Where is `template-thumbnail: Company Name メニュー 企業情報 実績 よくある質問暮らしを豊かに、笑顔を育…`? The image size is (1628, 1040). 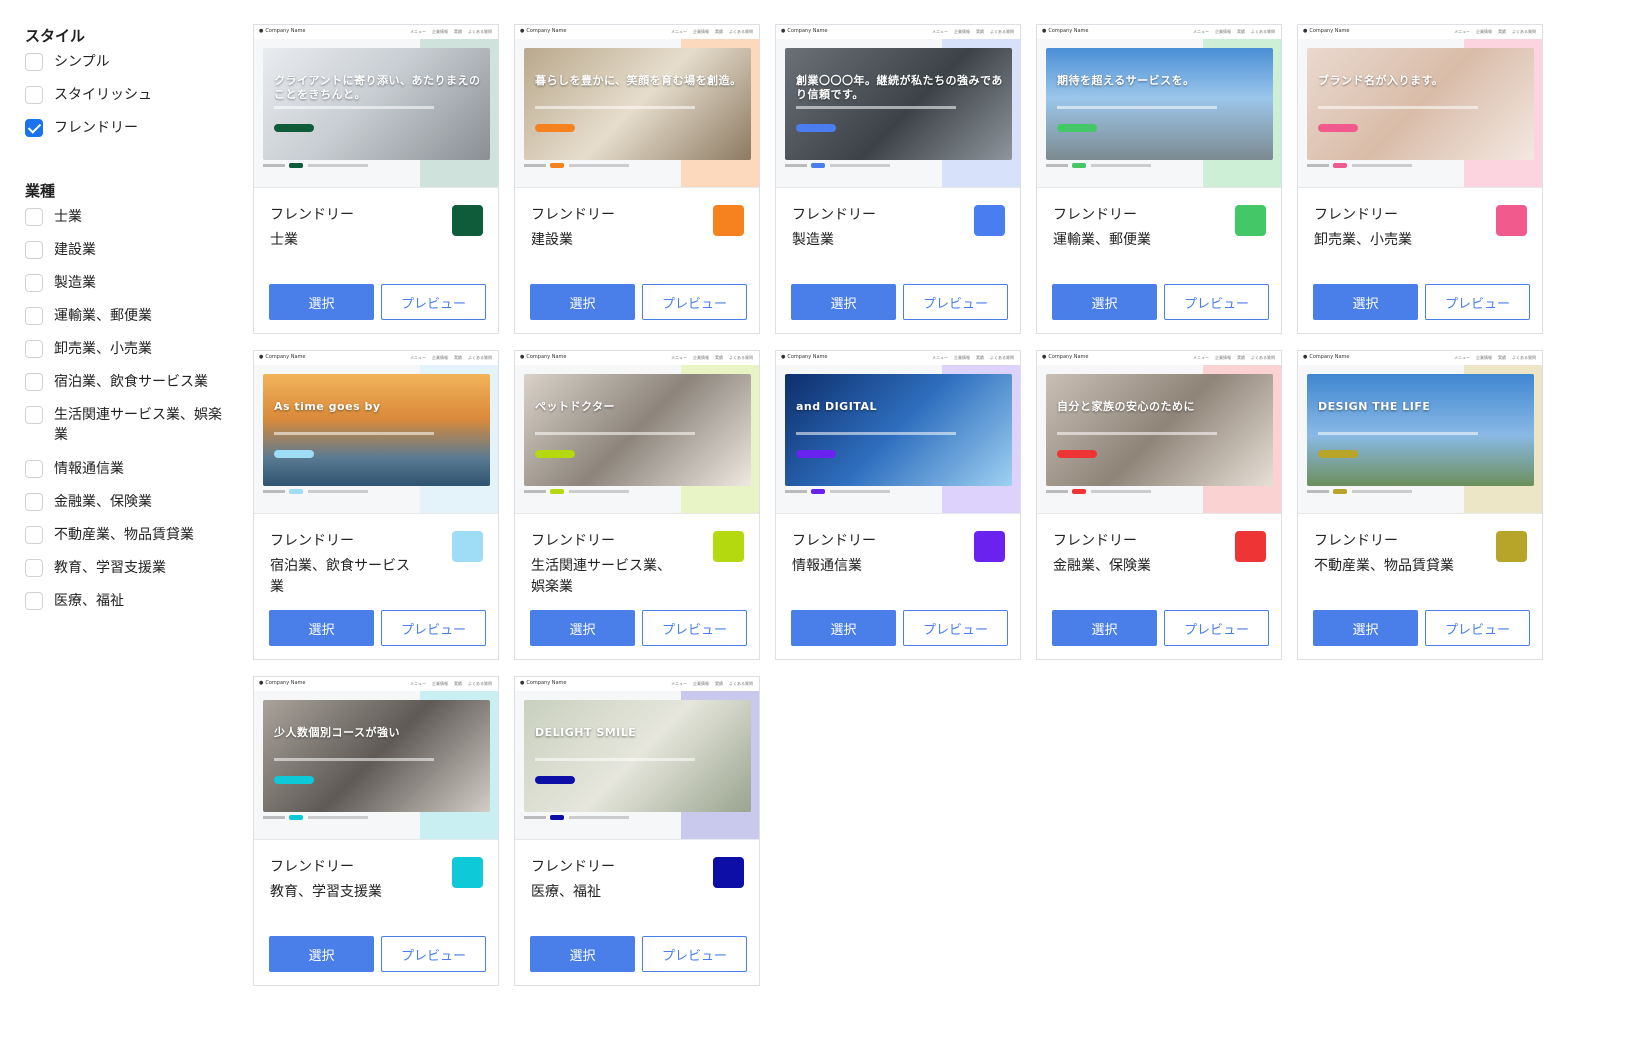 template-thumbnail: Company Name メニュー 企業情報 実績 よくある質問暮らしを豊かに、笑顔を育… is located at coordinates (637, 106).